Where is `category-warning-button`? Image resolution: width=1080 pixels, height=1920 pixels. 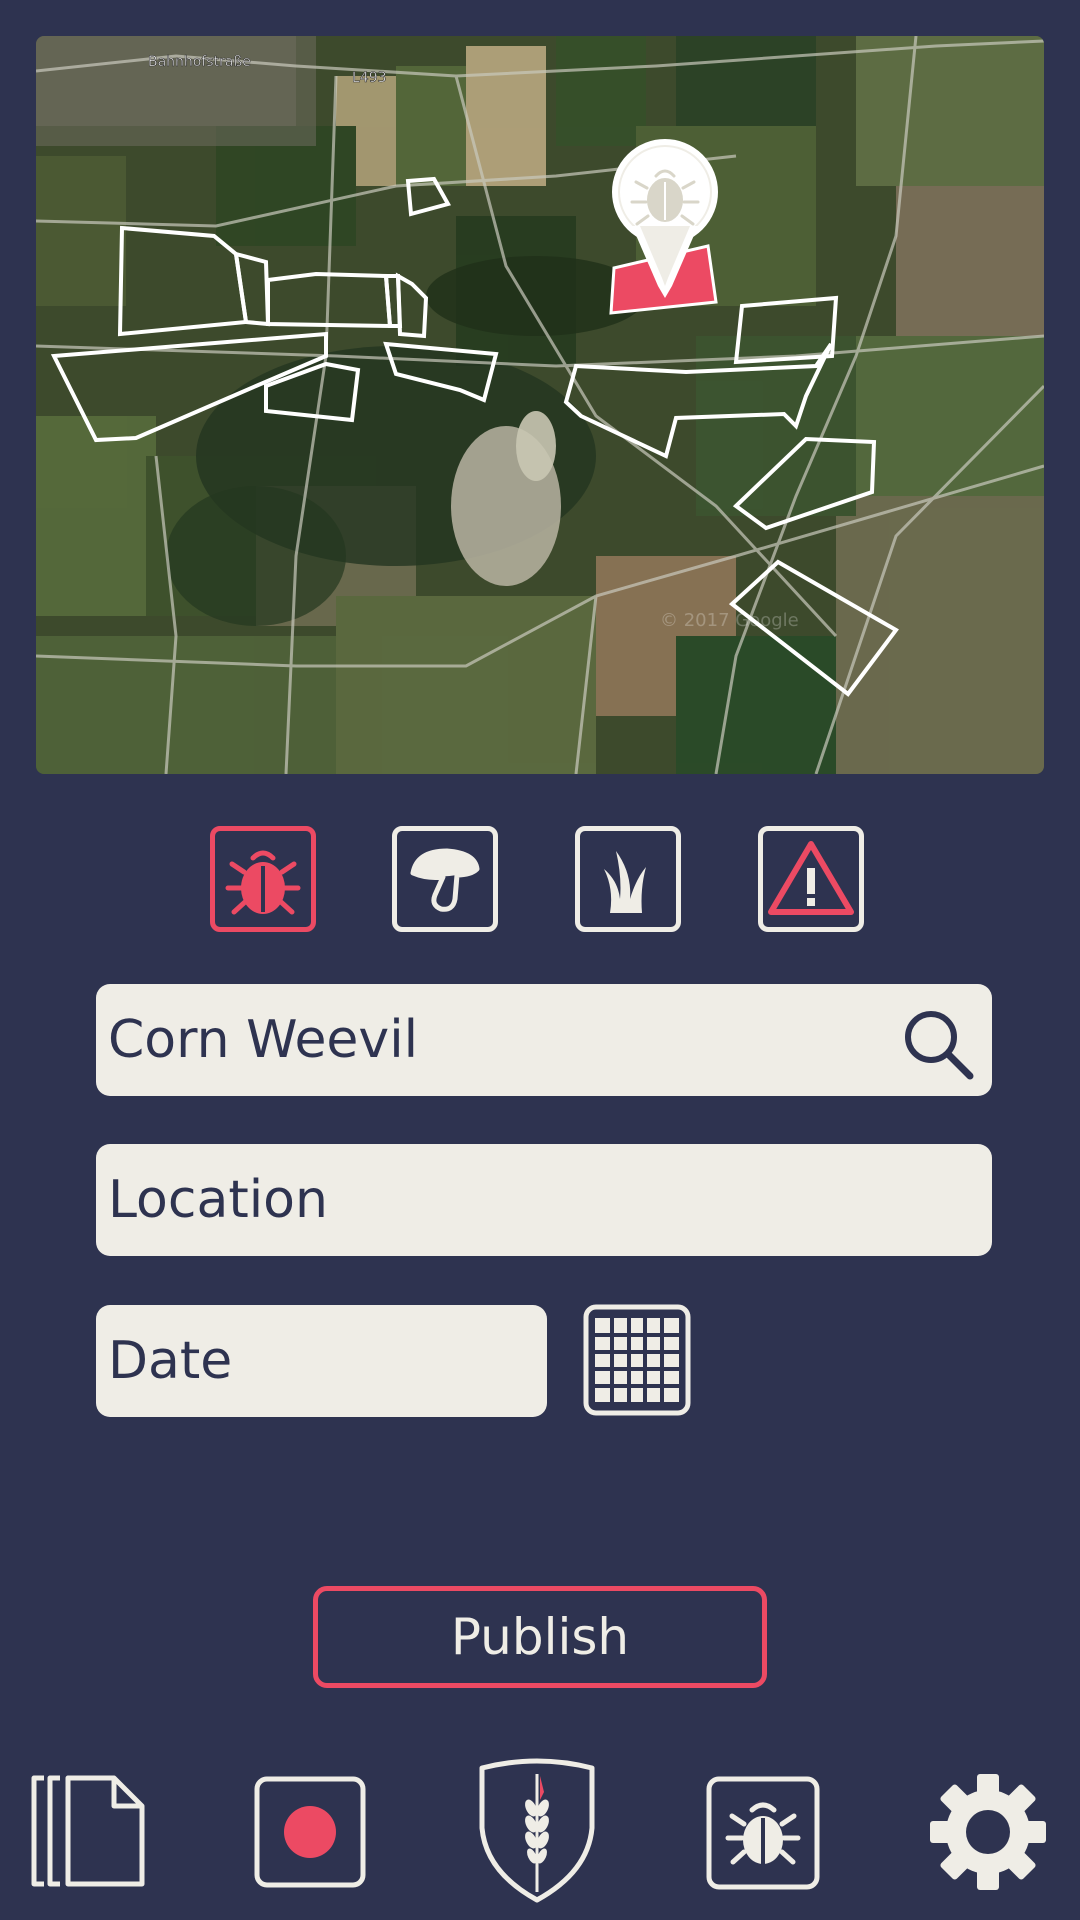
category-warning-button is located at coordinates (811, 879).